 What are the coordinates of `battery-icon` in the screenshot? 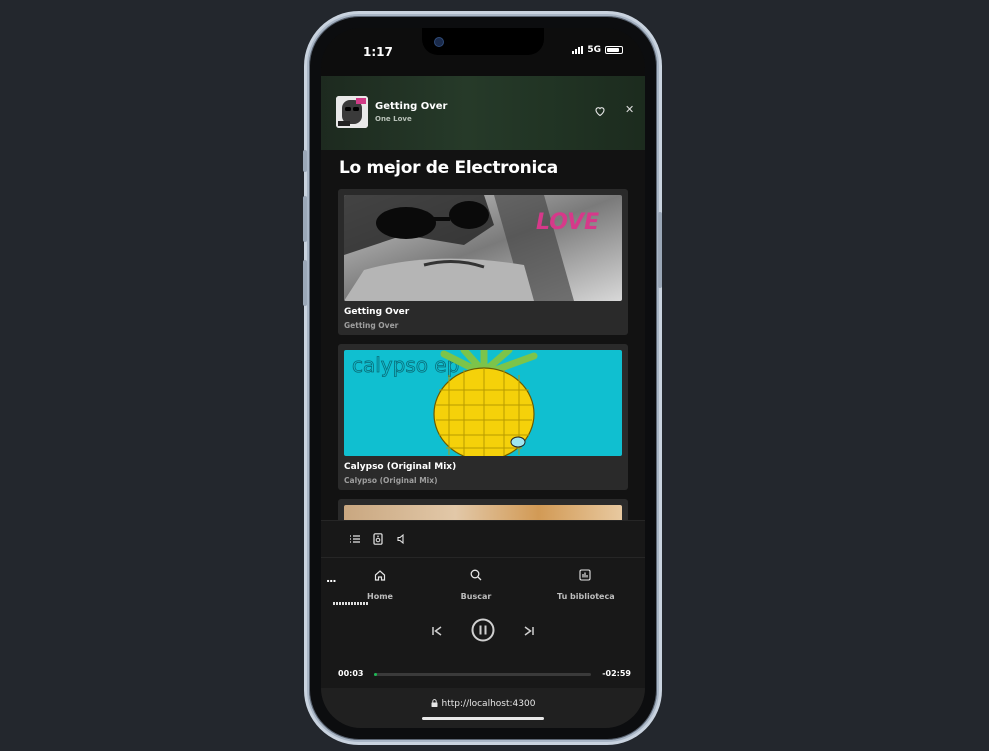 It's located at (614, 50).